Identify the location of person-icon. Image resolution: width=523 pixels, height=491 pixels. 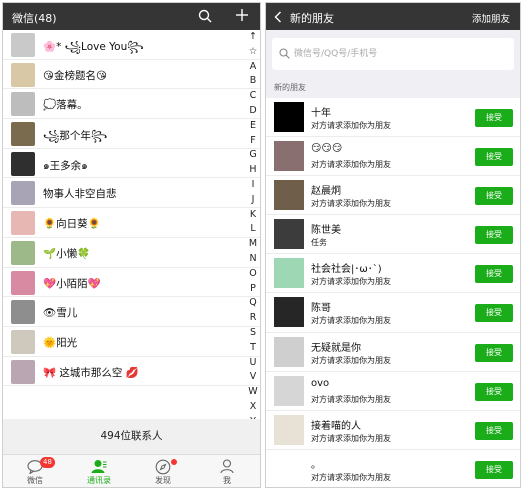
(227, 466).